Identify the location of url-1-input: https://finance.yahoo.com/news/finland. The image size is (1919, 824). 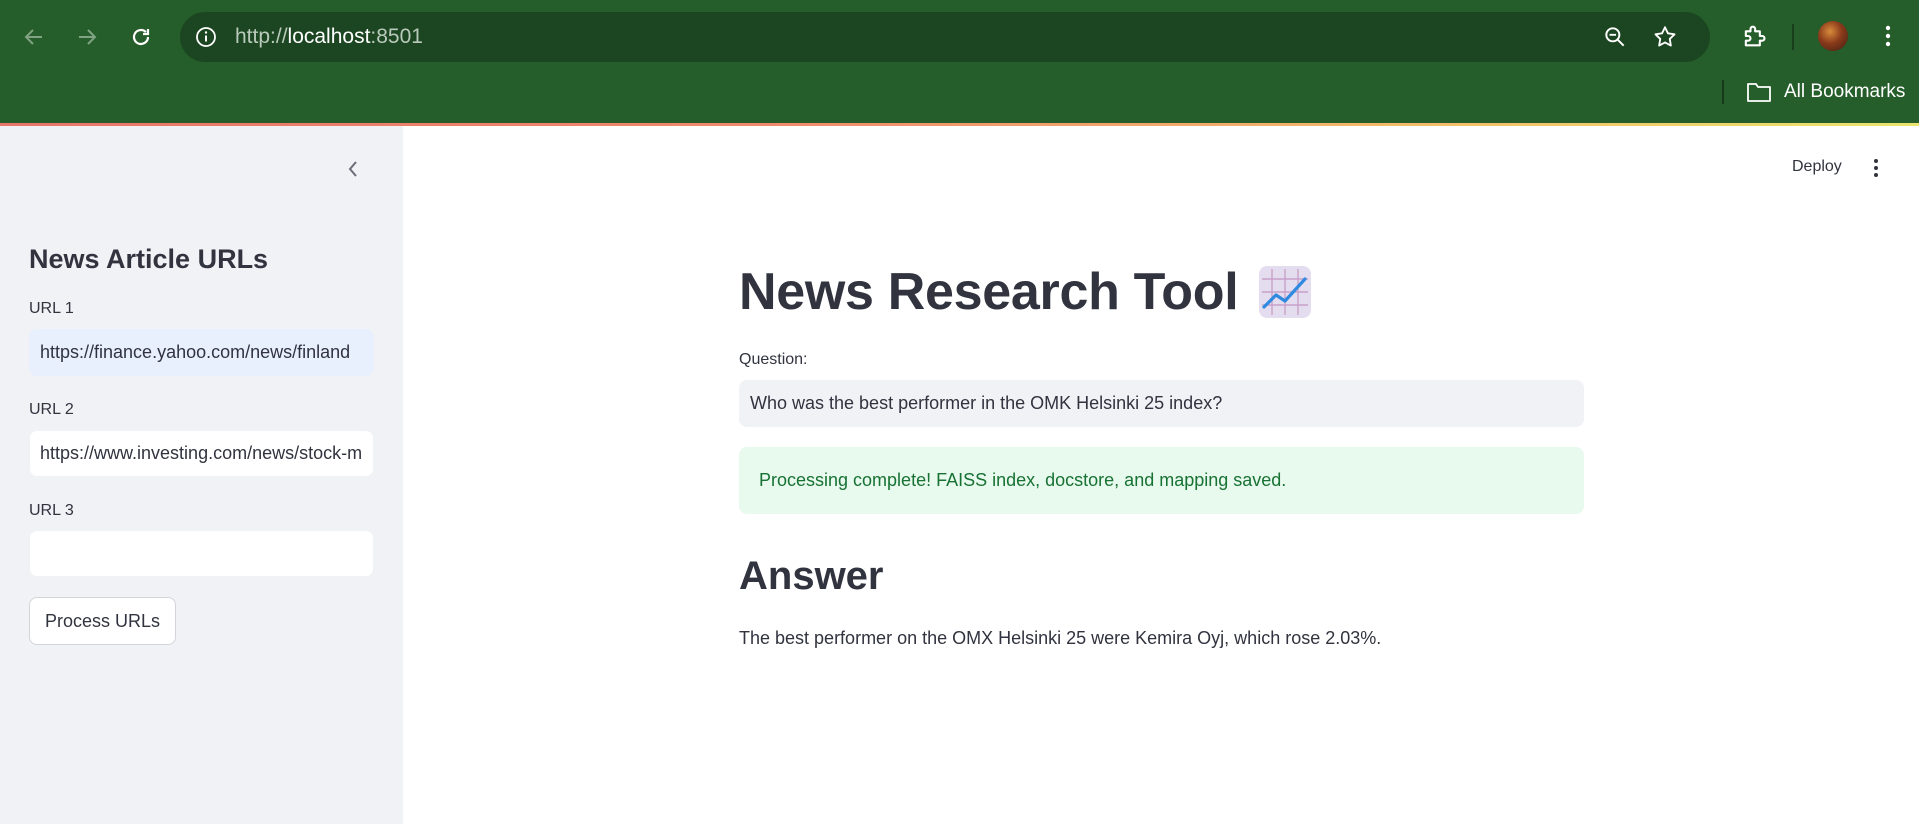
(201, 352).